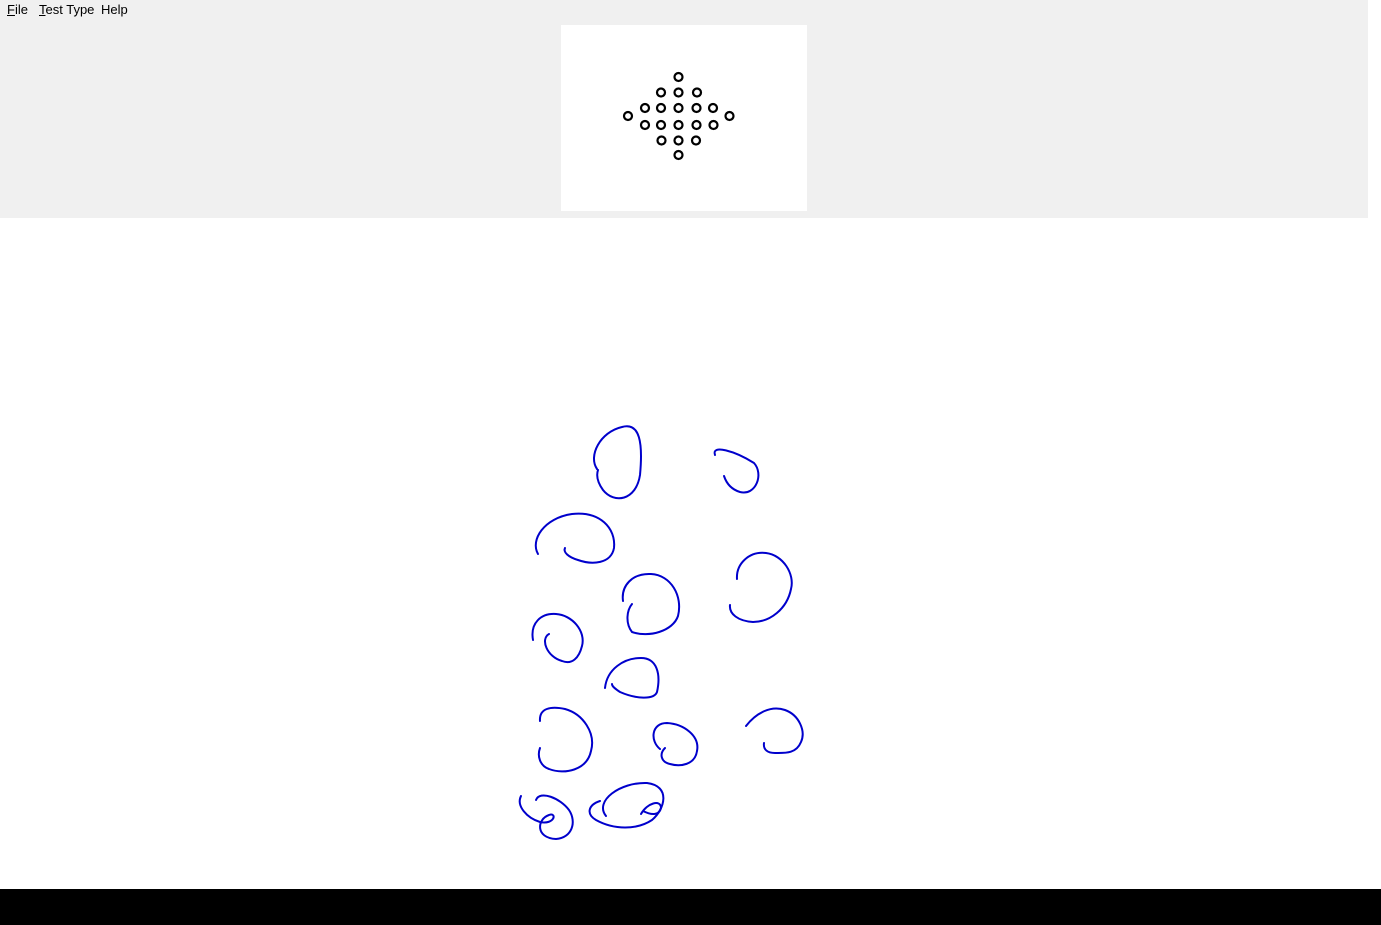 This screenshot has height=925, width=1381. I want to click on menu-file-label: ile, so click(21, 9).